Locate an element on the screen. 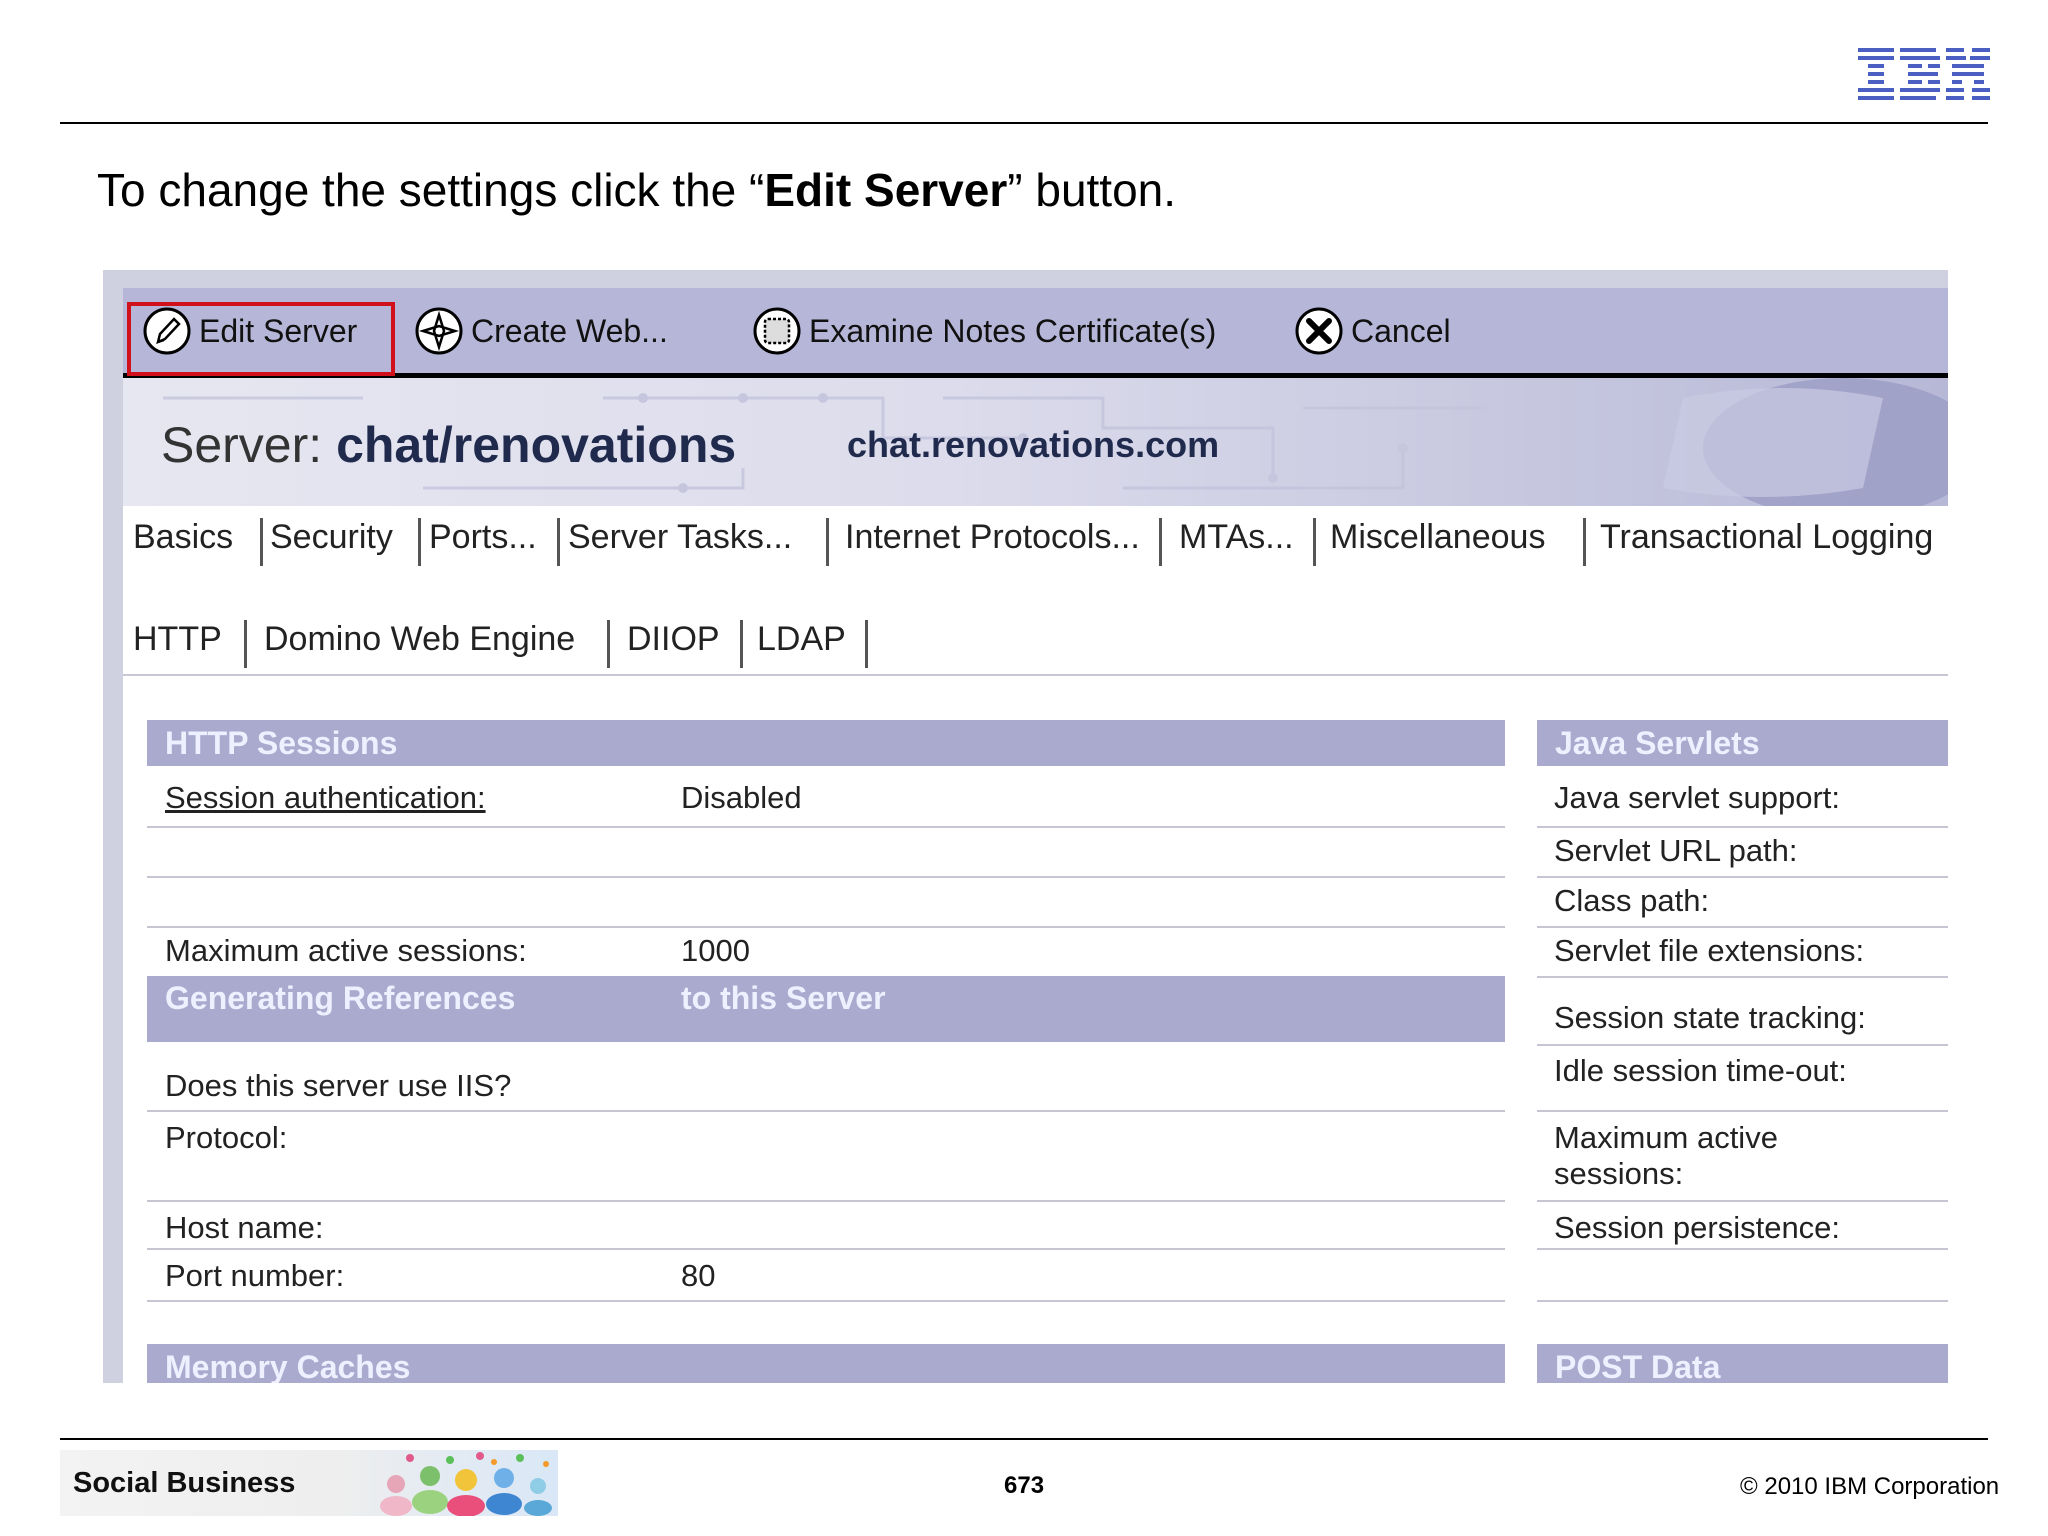  session-auth-value: Disabled is located at coordinates (741, 797).